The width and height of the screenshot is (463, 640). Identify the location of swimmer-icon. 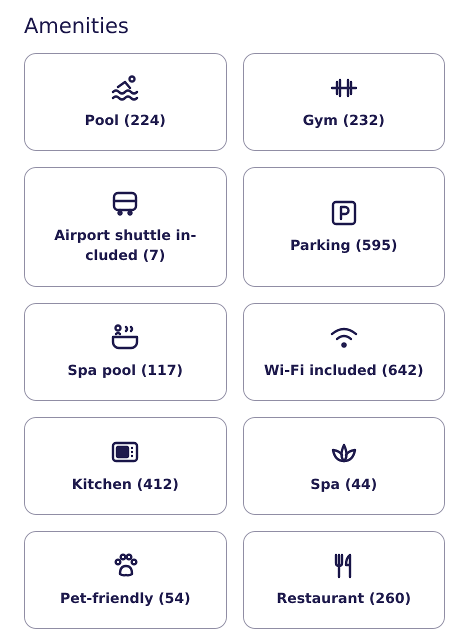
(125, 88).